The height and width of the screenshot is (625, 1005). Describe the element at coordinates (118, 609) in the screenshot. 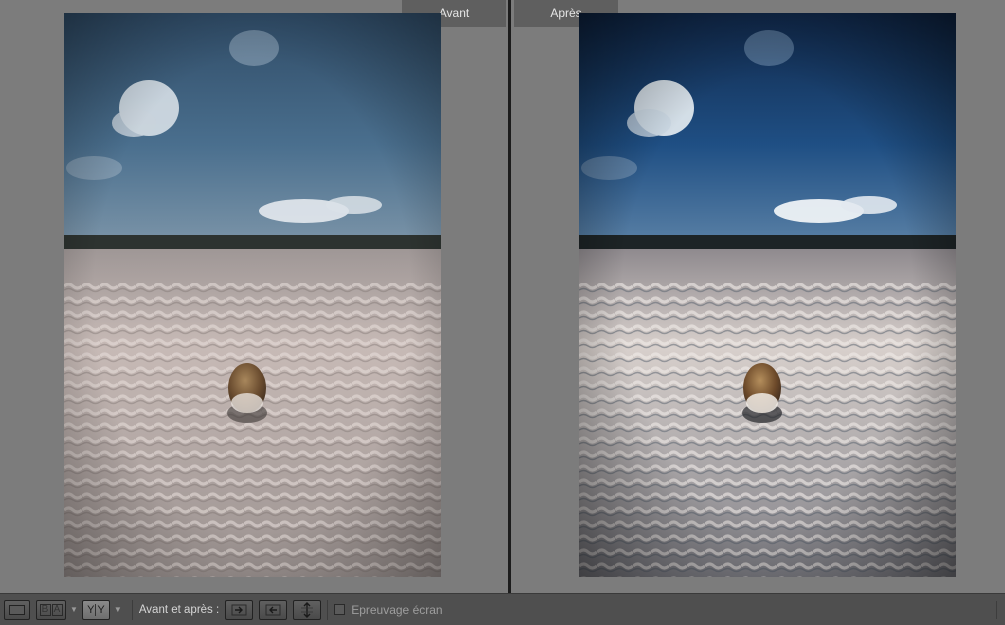

I see `yy-options-chevron-down-icon: ▼` at that location.